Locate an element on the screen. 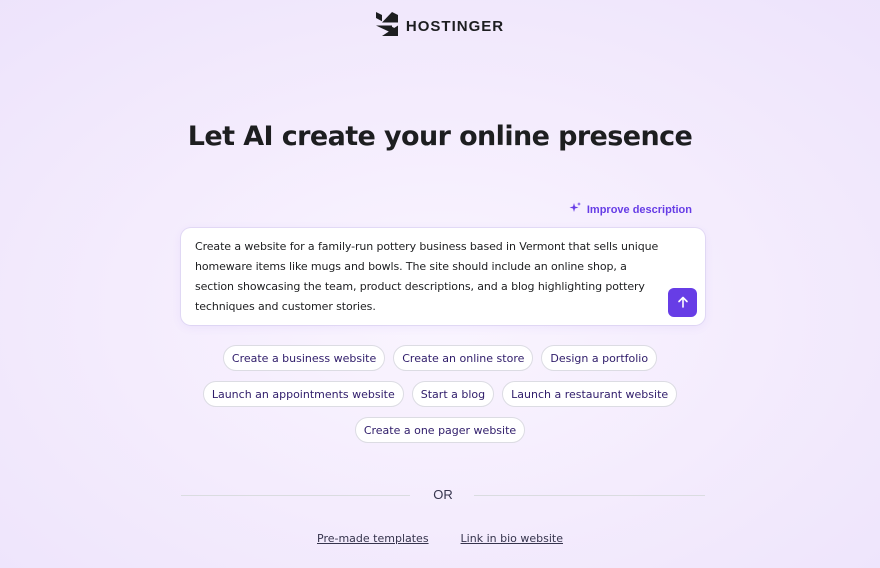  premade-templates-link: Pre-made templates is located at coordinates (373, 538).